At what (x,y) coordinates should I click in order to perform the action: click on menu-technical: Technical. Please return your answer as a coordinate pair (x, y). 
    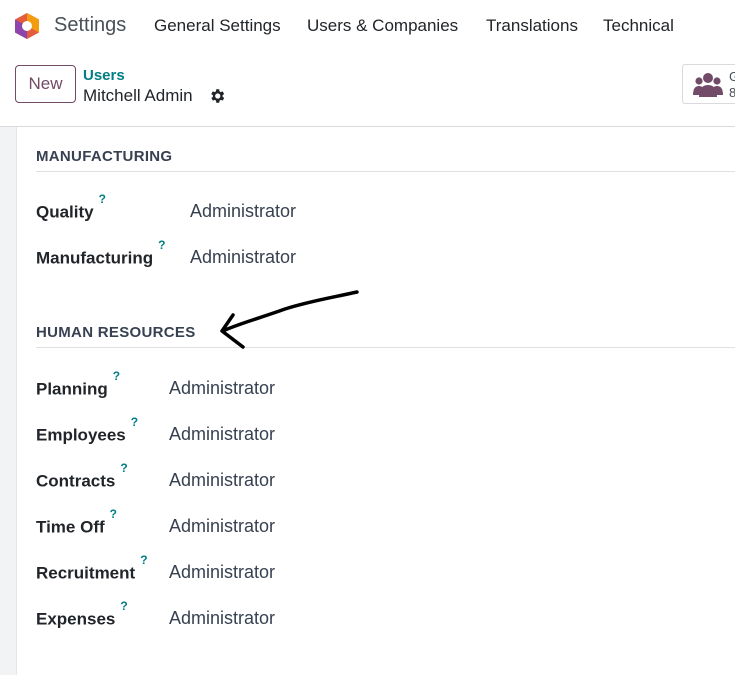
    Looking at the image, I should click on (638, 26).